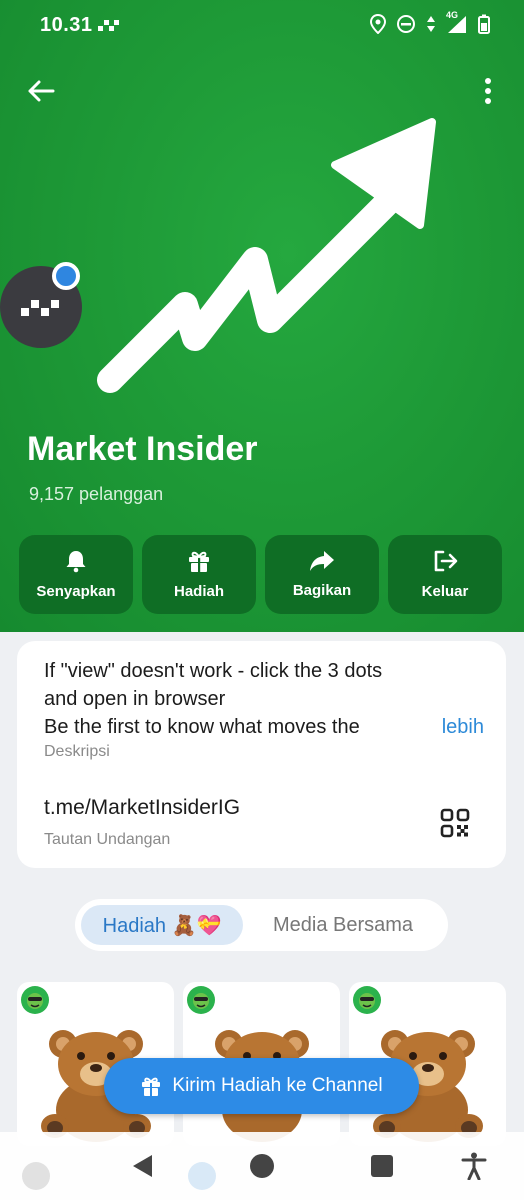  Describe the element at coordinates (135, 699) in the screenshot. I see `description-line: and open in browser` at that location.